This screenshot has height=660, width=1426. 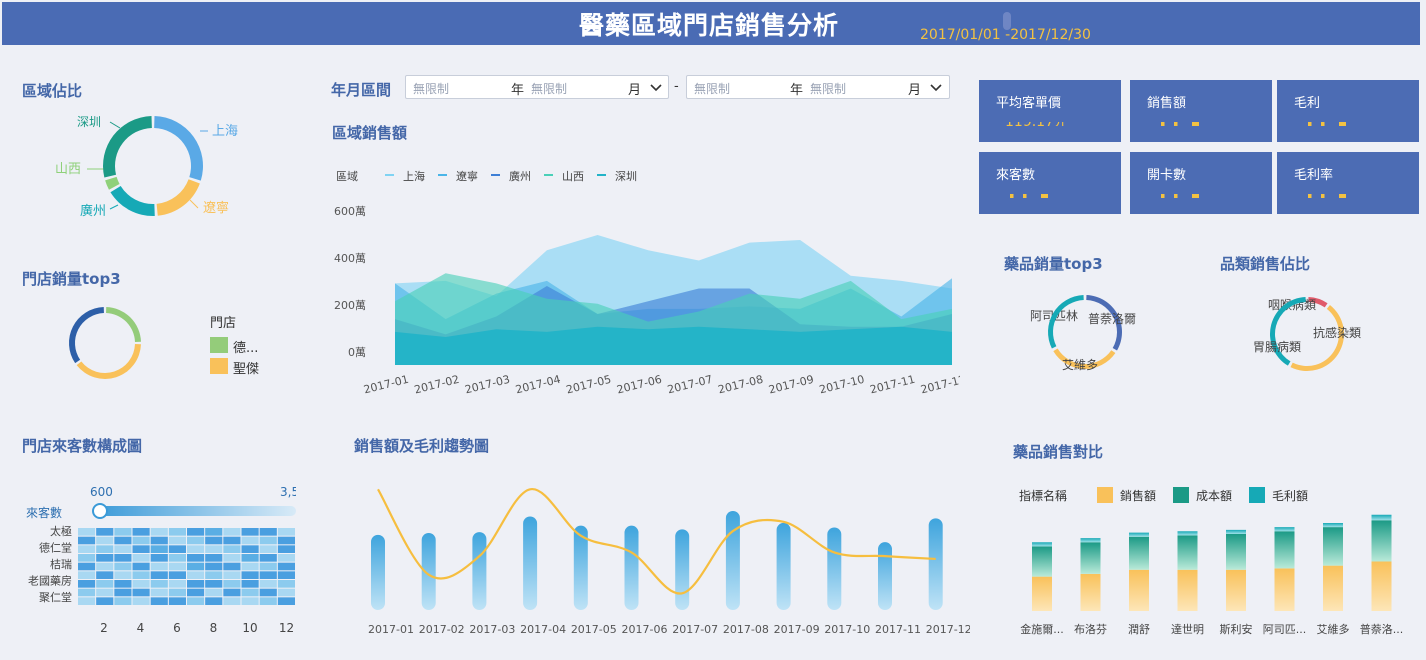 I want to click on visitor-range-slider, so click(x=195, y=511).